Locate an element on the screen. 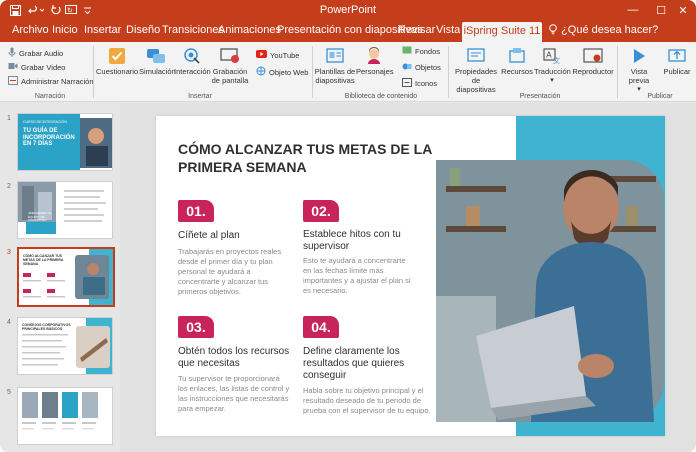 This screenshot has height=452, width=696. slide-templates-icon is located at coordinates (335, 56).